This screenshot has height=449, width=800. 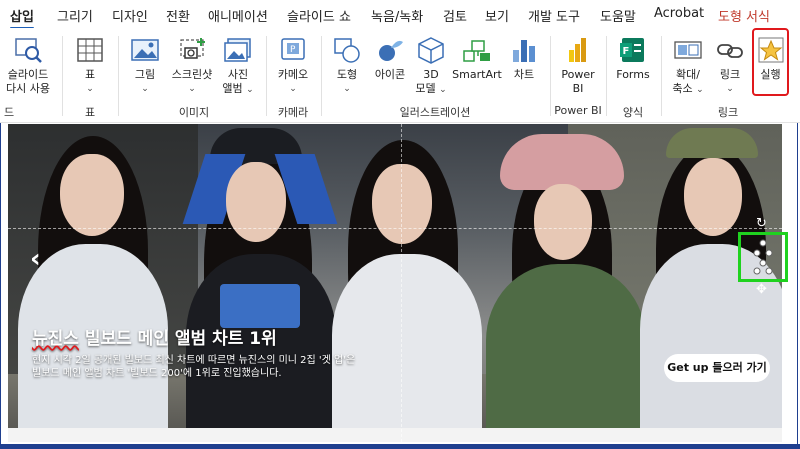 I want to click on tab-view: 보기, so click(x=497, y=15).